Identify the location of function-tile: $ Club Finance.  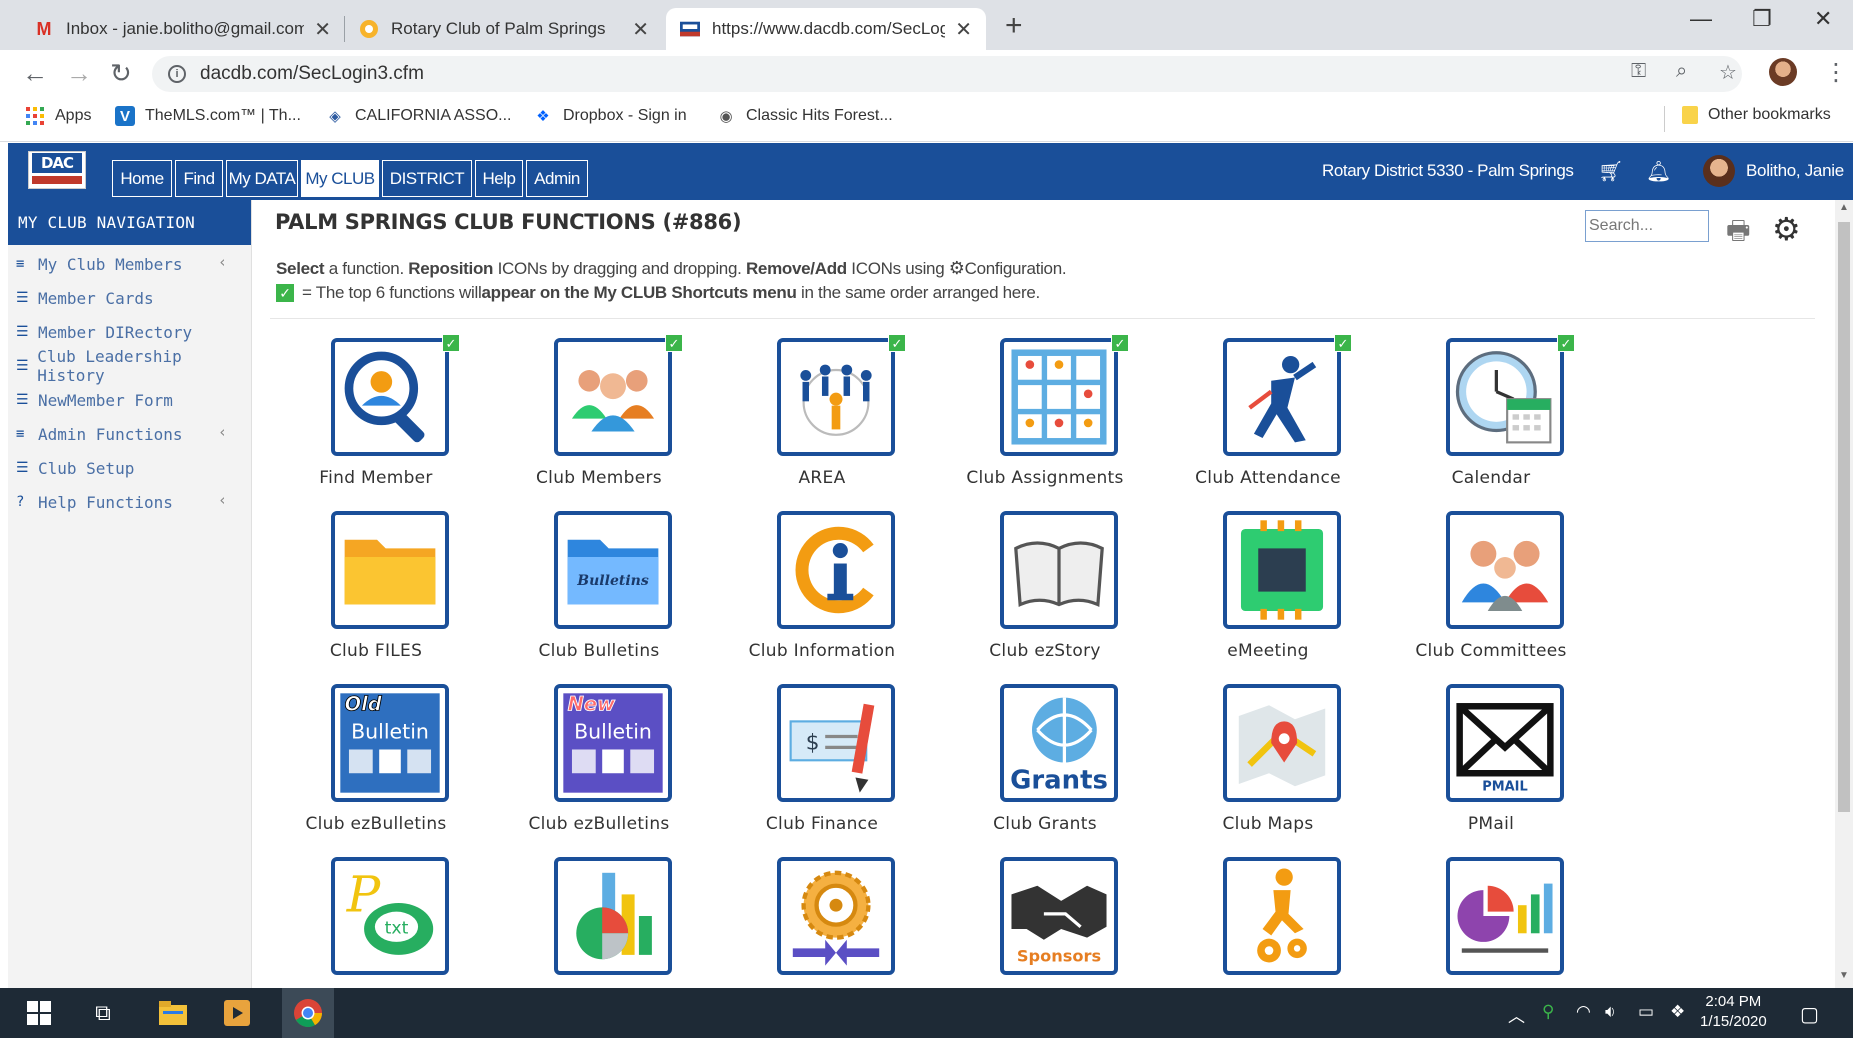
(822, 764).